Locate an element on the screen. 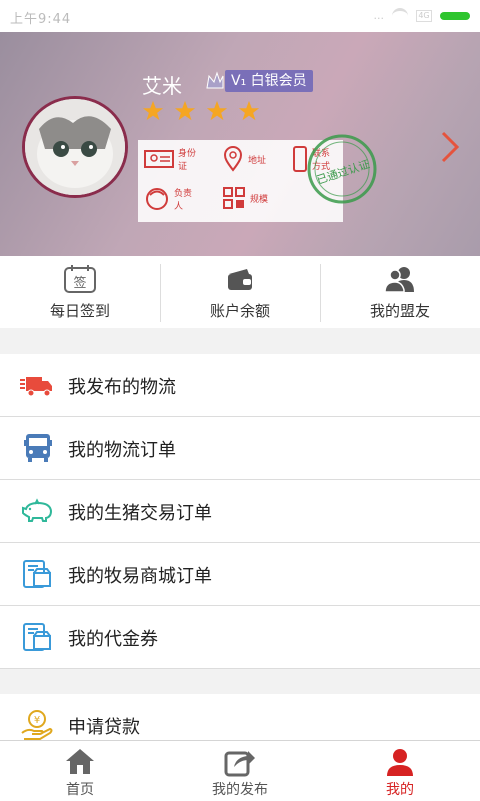 Image resolution: width=480 pixels, height=801 pixels. user-icon is located at coordinates (400, 762).